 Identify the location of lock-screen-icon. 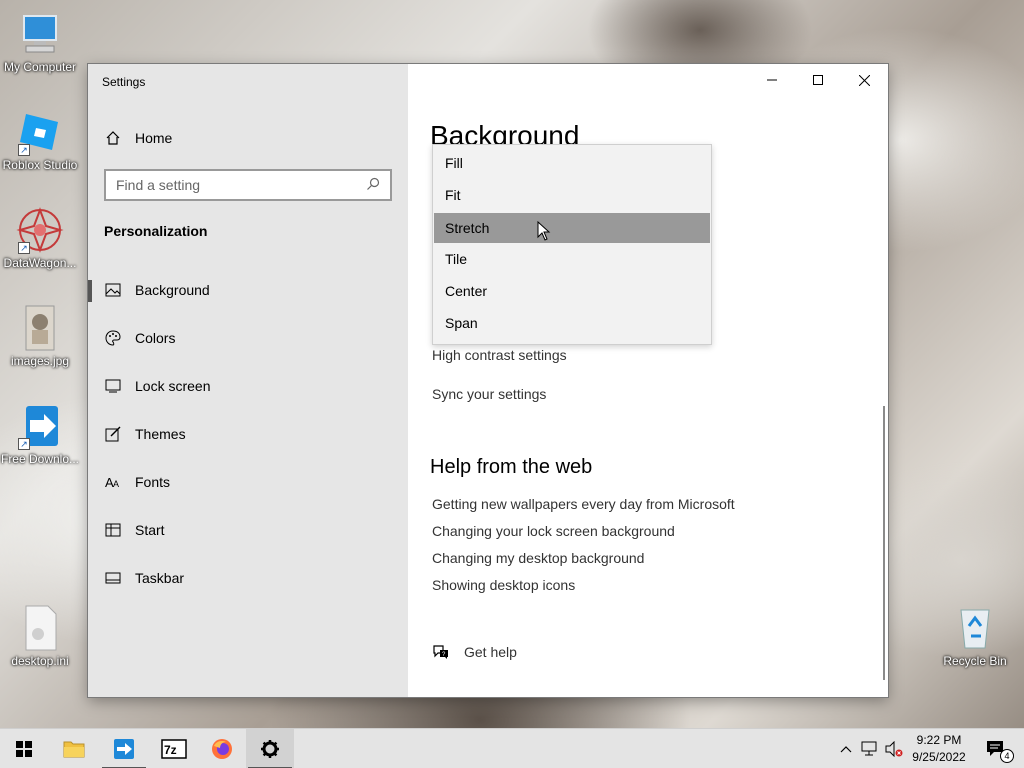
(113, 386).